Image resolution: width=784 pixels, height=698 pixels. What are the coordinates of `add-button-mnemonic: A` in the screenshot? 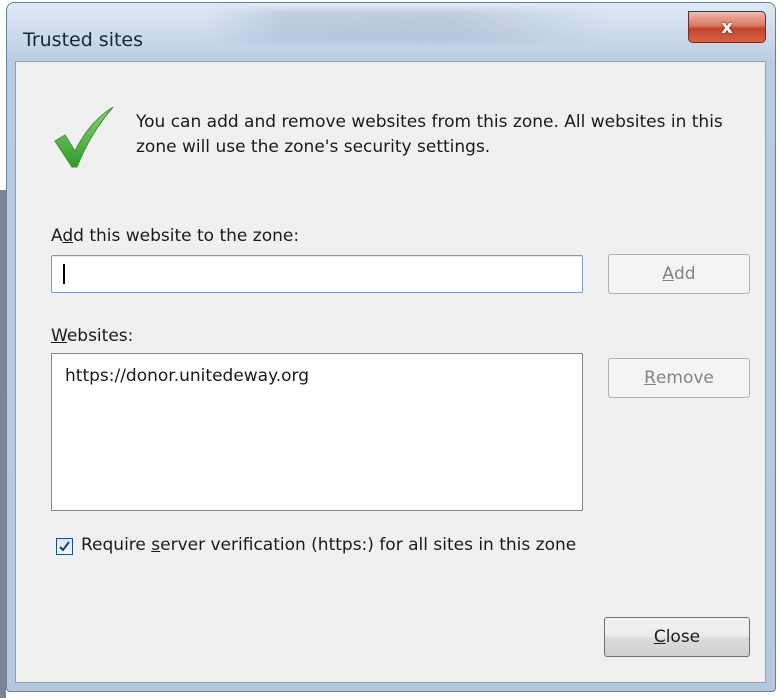 It's located at (668, 274).